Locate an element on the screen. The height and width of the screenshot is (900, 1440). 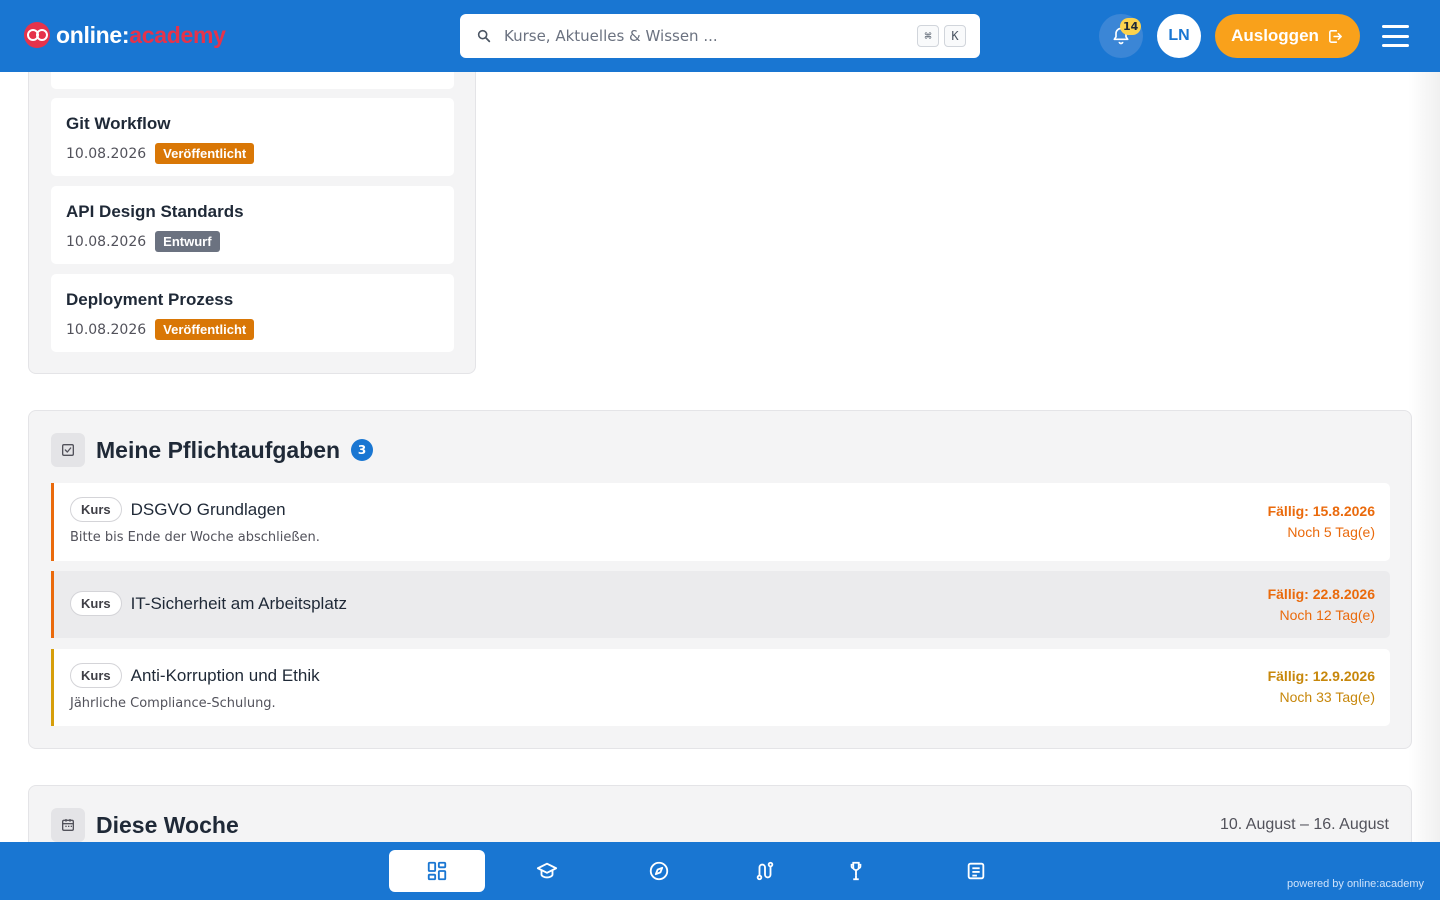
bottom-navigation: powered by online:academy is located at coordinates (720, 871).